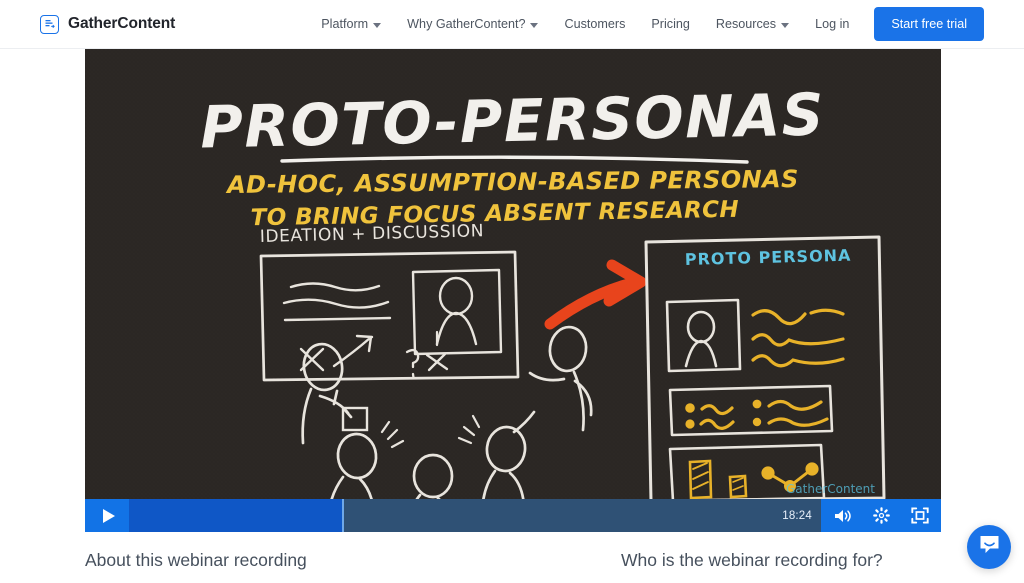  What do you see at coordinates (475, 515) in the screenshot?
I see `seek-bar: 18:24` at bounding box center [475, 515].